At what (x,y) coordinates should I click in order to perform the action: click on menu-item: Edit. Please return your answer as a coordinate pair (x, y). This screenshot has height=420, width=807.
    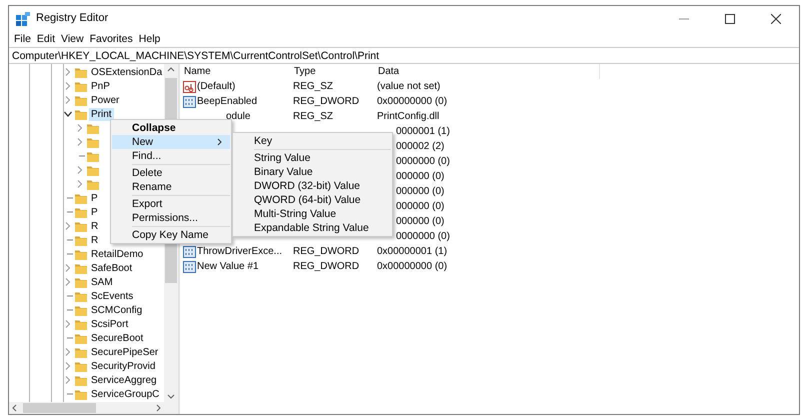
    Looking at the image, I should click on (46, 39).